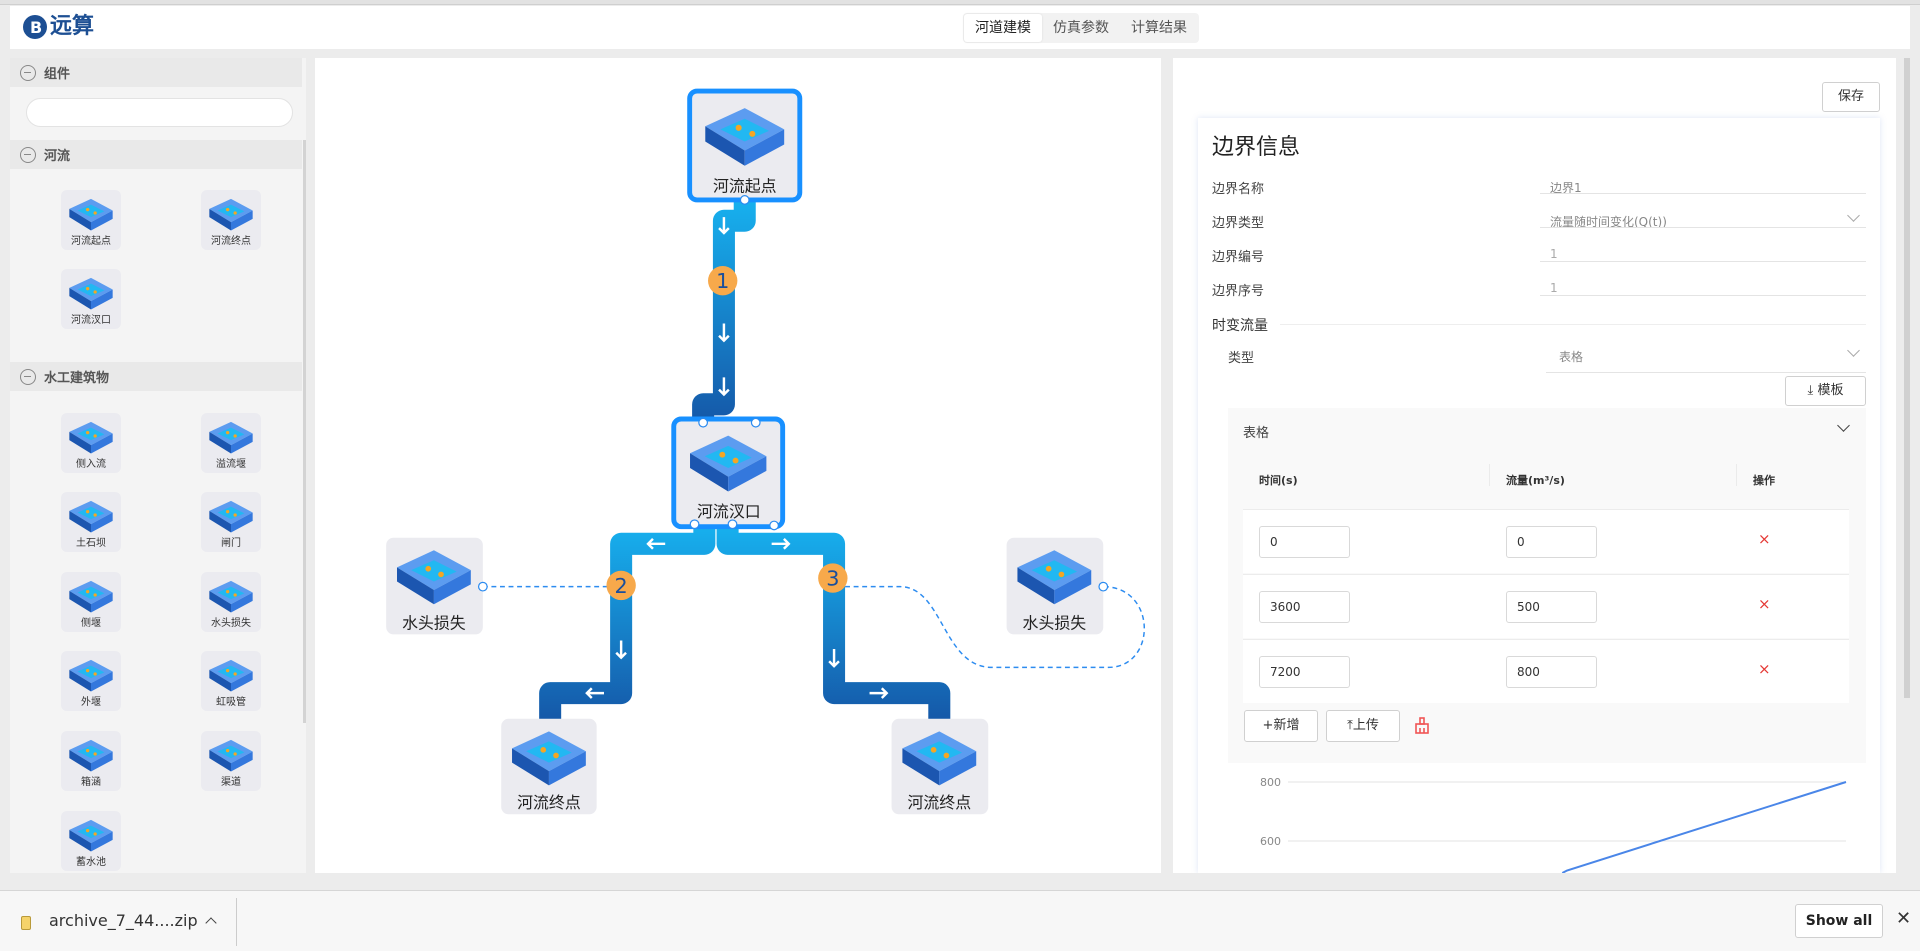  I want to click on tab-results: 计算结果, so click(1159, 28).